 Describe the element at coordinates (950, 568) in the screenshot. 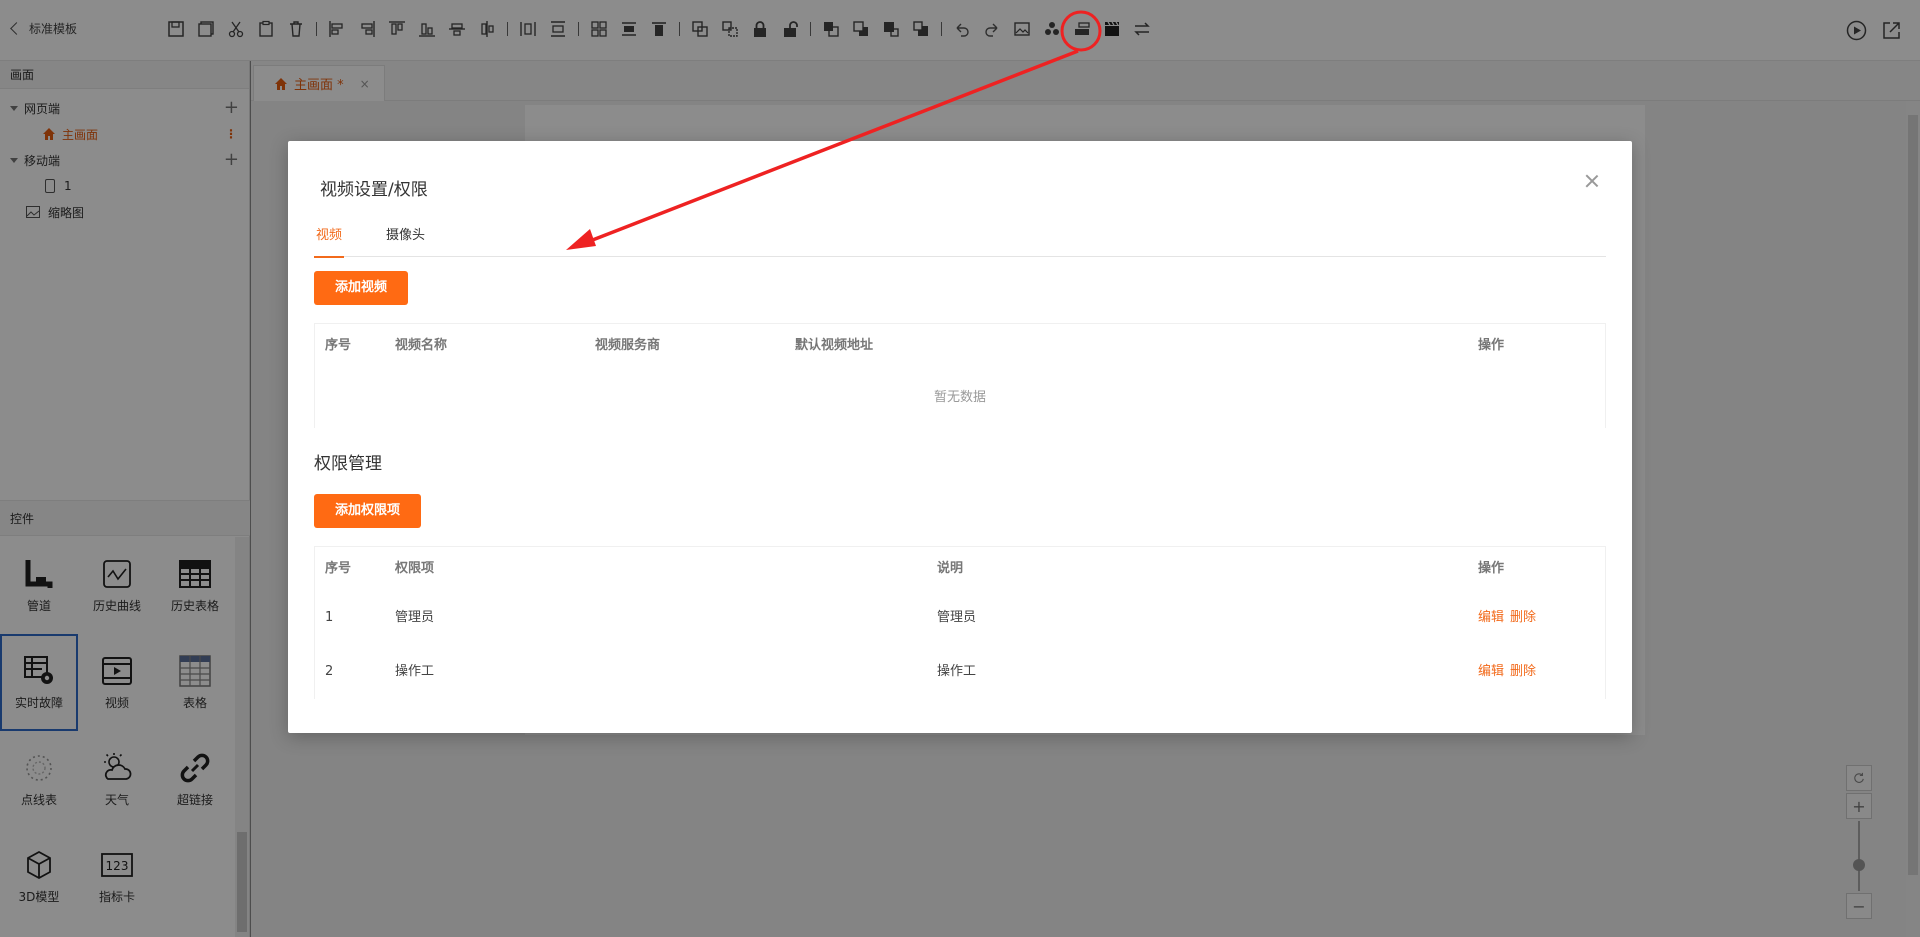

I see `col-description: 说明` at that location.